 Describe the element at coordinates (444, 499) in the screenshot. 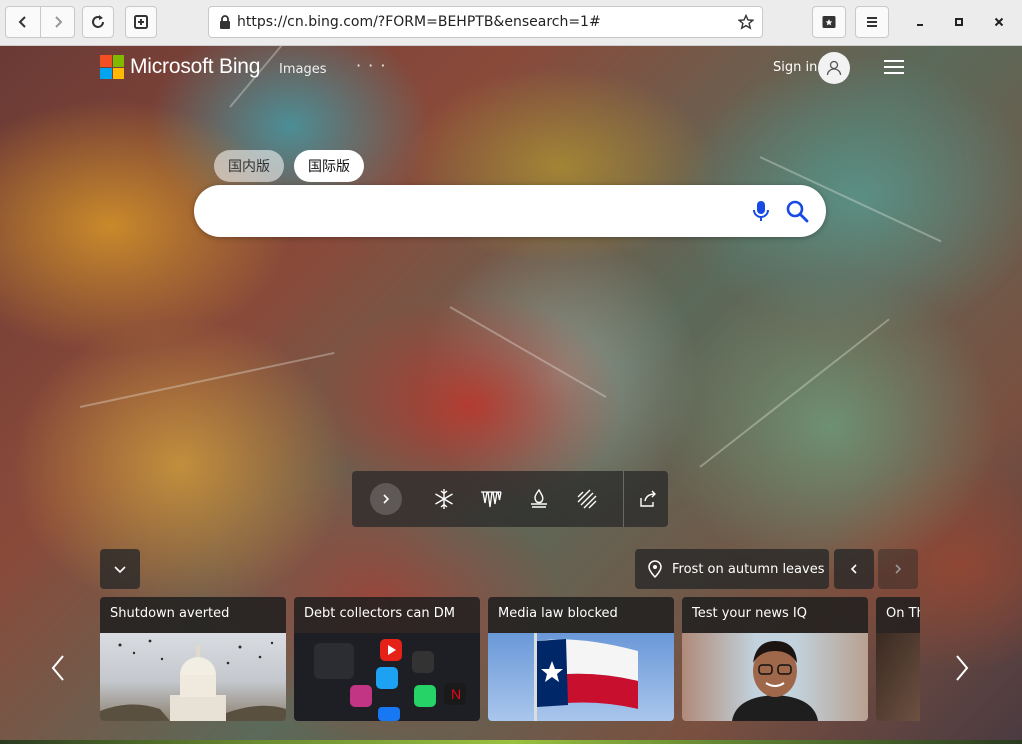

I see `snowflake-icon` at that location.